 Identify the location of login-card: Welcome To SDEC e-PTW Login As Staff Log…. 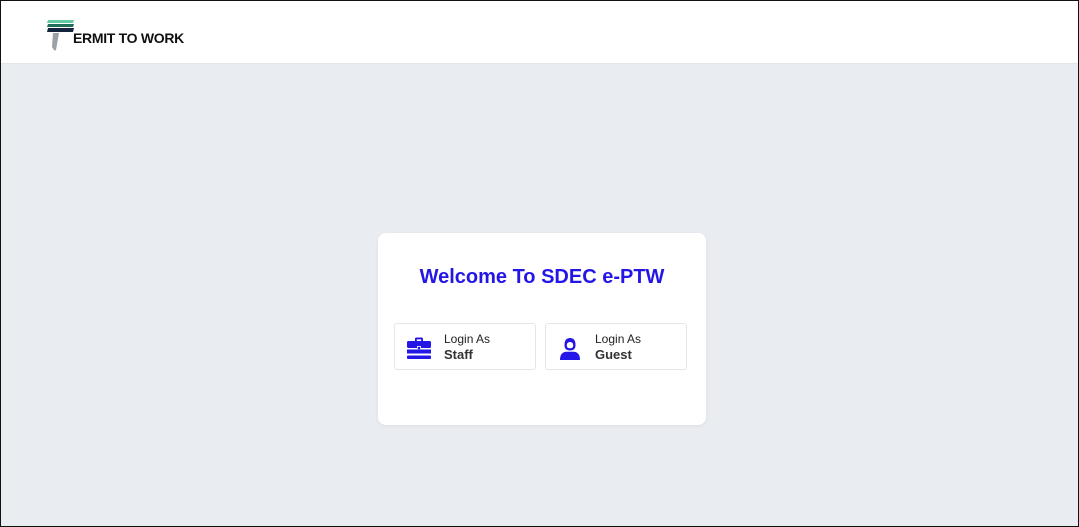
(542, 329).